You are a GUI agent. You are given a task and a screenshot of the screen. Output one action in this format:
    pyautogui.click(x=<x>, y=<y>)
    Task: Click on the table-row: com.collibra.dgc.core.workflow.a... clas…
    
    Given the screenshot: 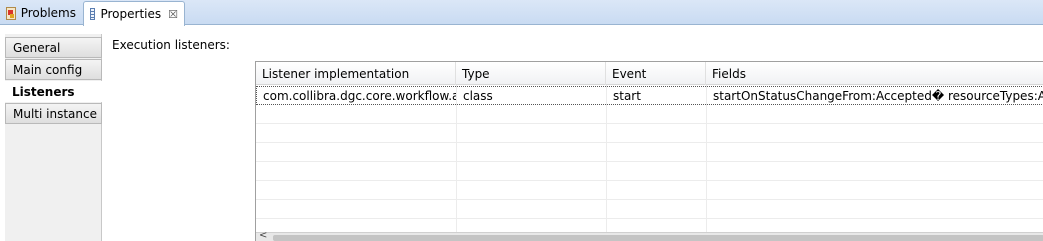 What is the action you would take?
    pyautogui.click(x=649, y=95)
    